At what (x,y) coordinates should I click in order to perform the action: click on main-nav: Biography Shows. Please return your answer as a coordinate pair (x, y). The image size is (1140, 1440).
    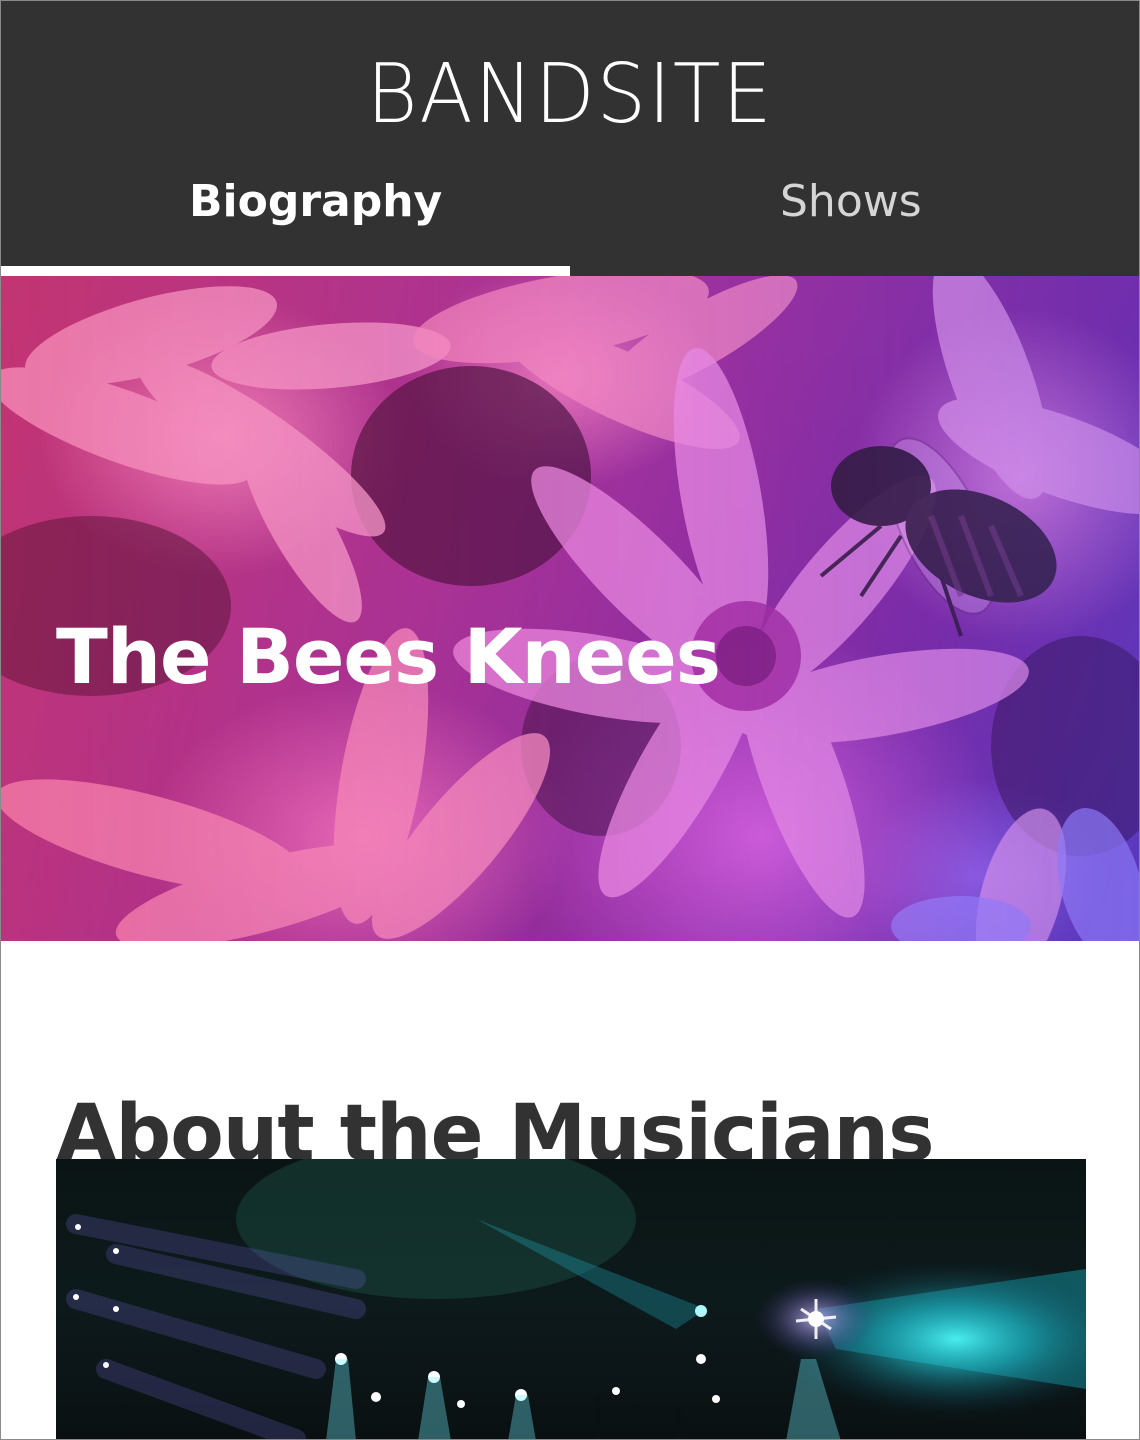
    Looking at the image, I should click on (570, 220).